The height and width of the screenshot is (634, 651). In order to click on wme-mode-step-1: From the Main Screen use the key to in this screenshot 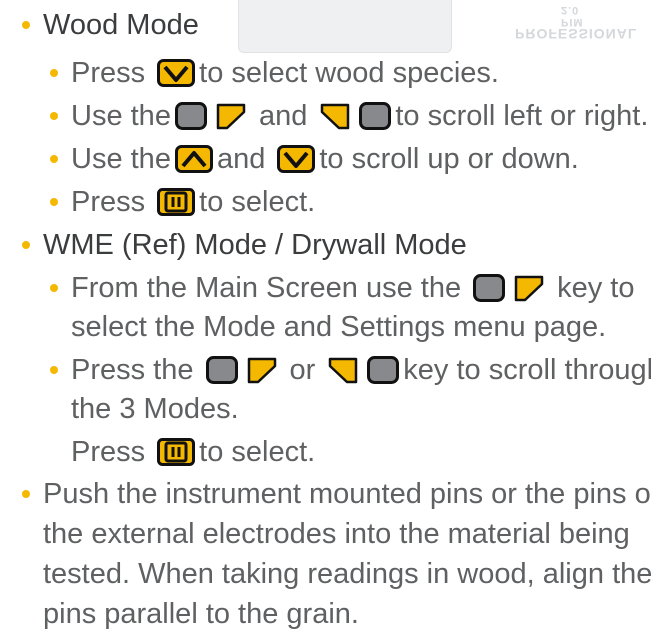, I will do `click(342, 288)`.